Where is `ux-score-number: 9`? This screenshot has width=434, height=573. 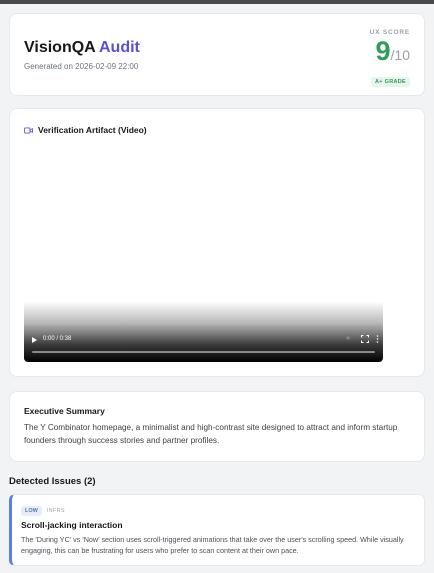 ux-score-number: 9 is located at coordinates (383, 51).